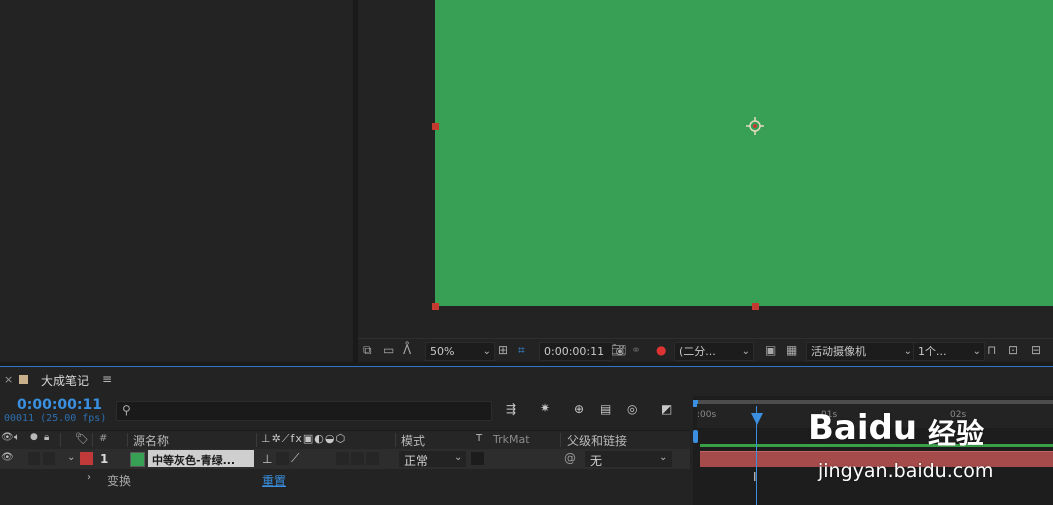 This screenshot has width=1053, height=505. I want to click on mode-header: 模式, so click(413, 440).